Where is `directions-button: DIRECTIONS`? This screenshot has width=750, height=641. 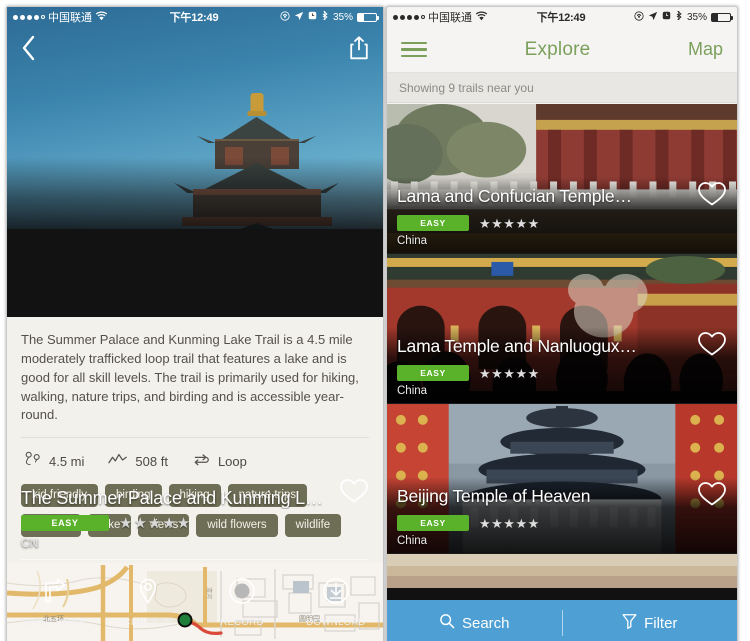 directions-button: DIRECTIONS is located at coordinates (54, 602).